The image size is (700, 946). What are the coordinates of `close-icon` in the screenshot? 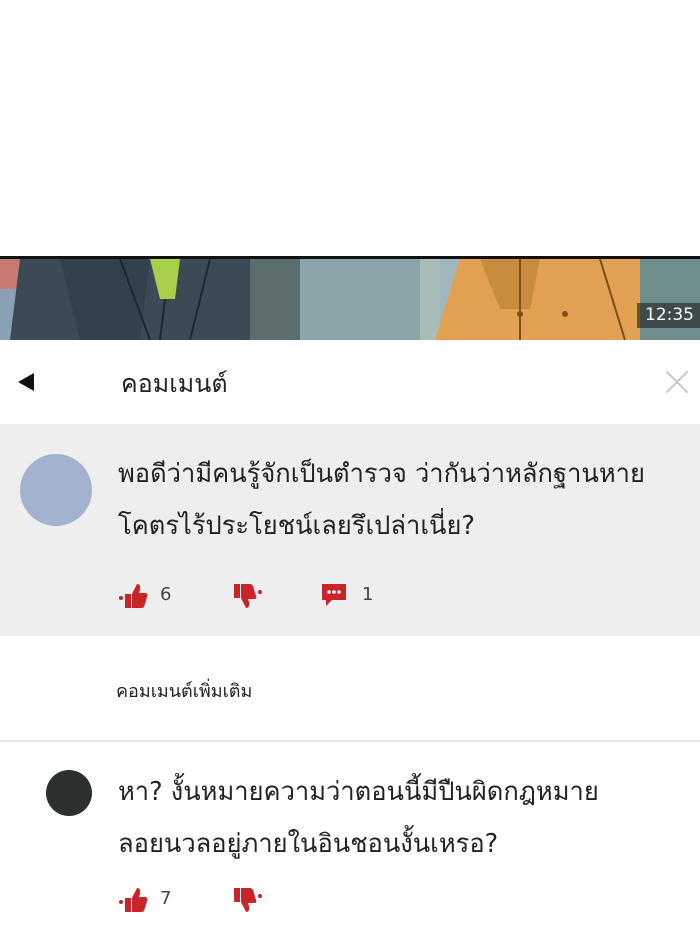 It's located at (677, 381).